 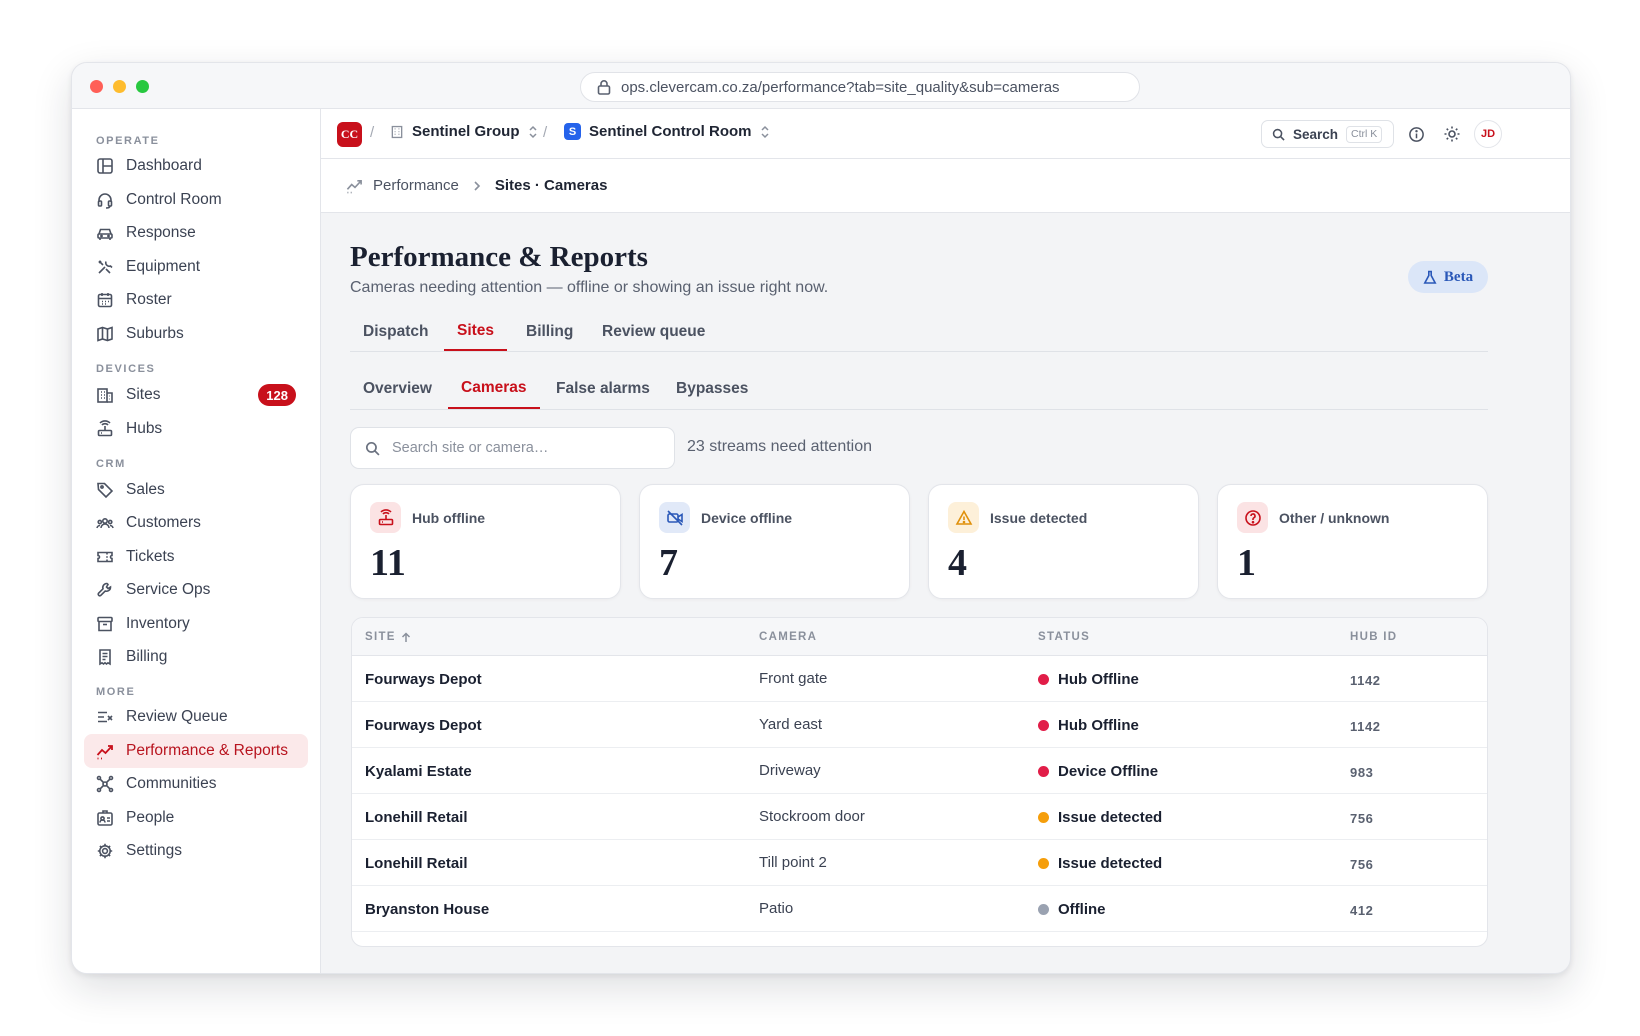 What do you see at coordinates (105, 818) in the screenshot?
I see `id-badge-icon` at bounding box center [105, 818].